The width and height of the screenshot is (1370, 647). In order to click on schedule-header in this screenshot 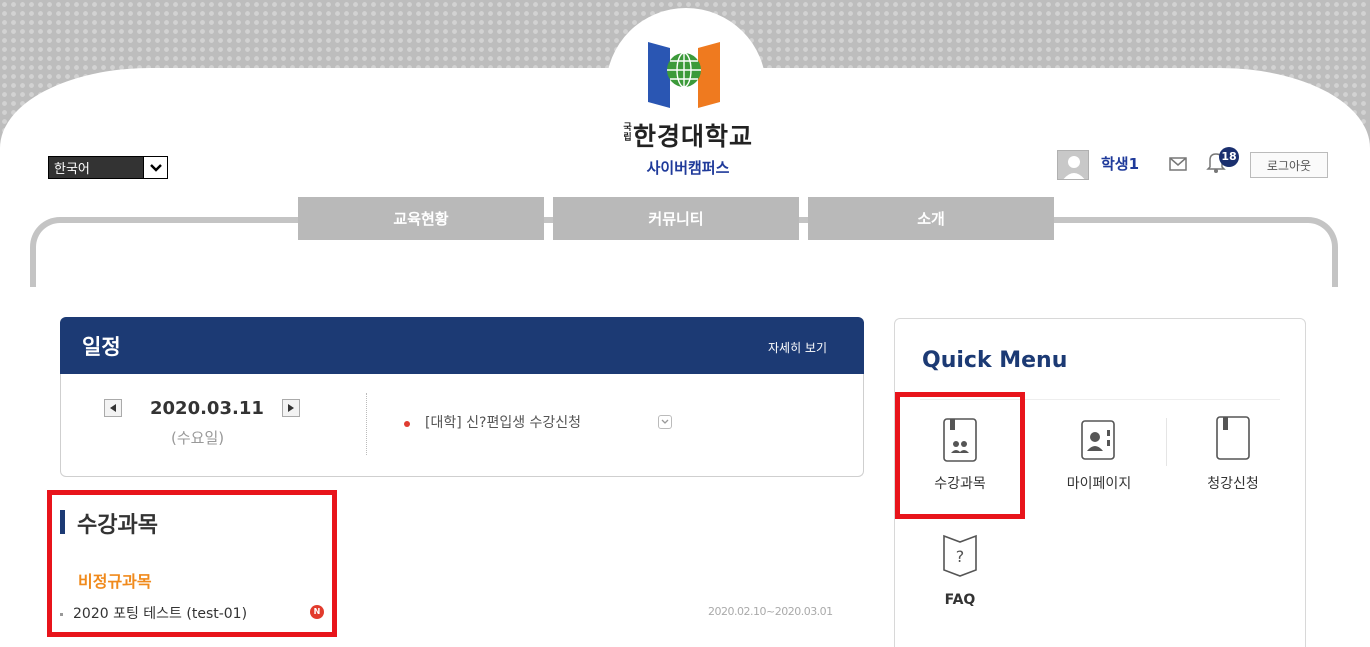, I will do `click(462, 345)`.